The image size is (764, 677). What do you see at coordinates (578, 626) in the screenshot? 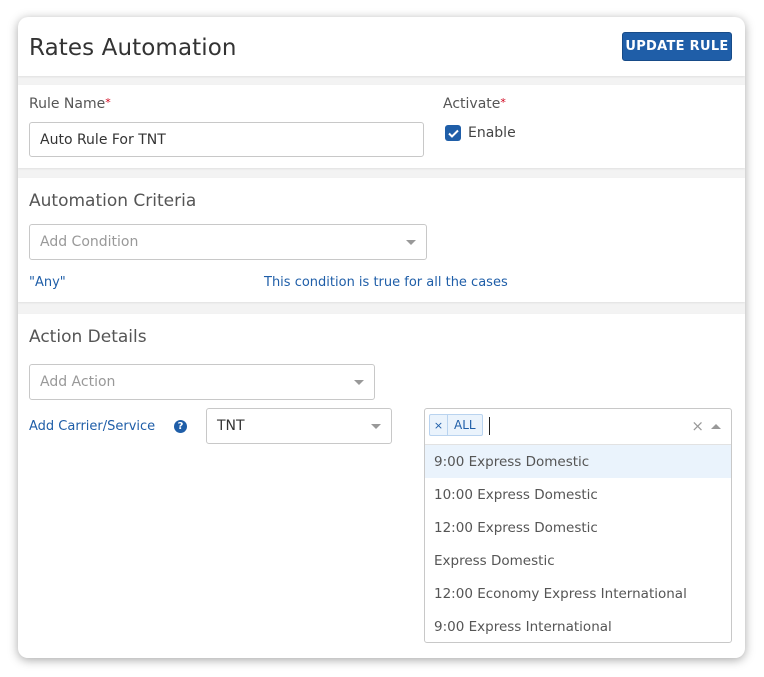
I see `service-option: 9:00 Express International` at bounding box center [578, 626].